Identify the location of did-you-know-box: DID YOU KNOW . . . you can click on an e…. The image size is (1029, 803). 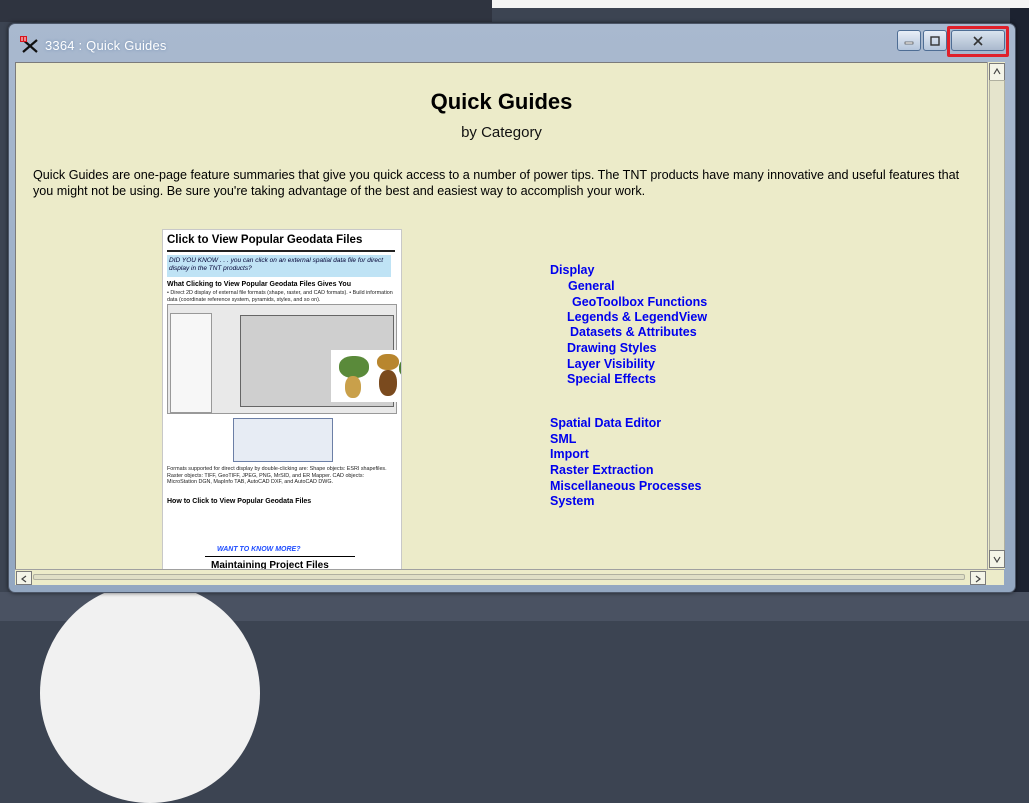
(279, 266).